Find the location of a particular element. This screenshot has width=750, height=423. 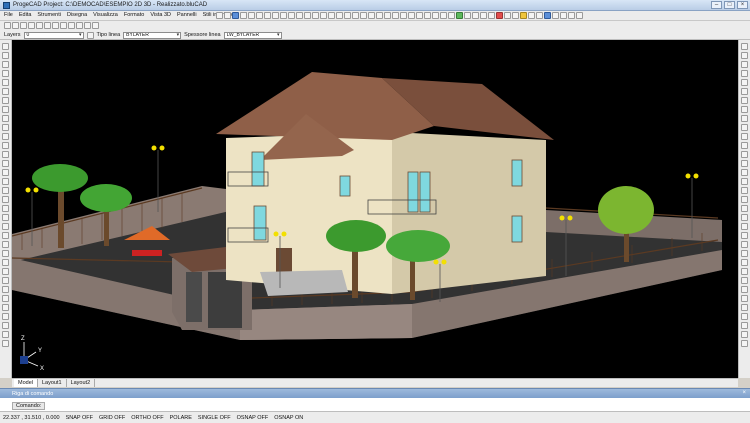

tab-model: Model is located at coordinates (26, 383).